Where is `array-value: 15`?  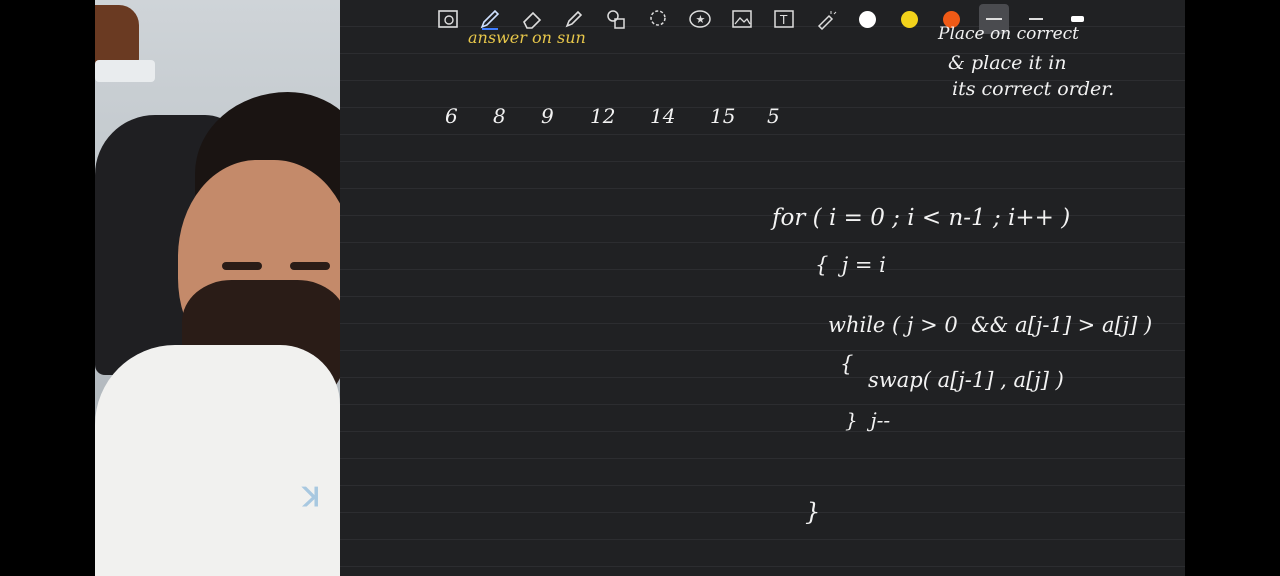
array-value: 15 is located at coordinates (723, 116).